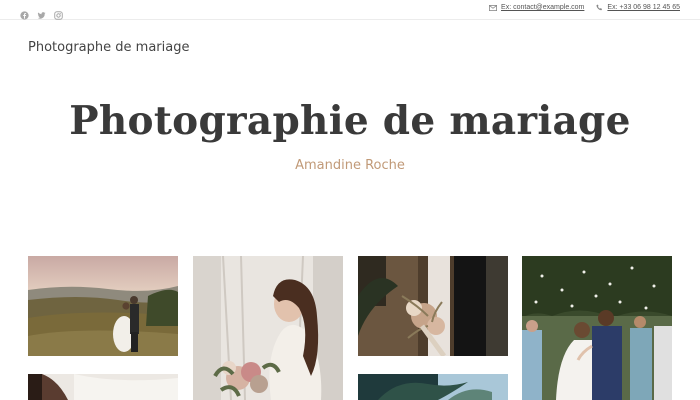 The height and width of the screenshot is (400, 700). Describe the element at coordinates (58, 12) in the screenshot. I see `instagram-icon` at that location.